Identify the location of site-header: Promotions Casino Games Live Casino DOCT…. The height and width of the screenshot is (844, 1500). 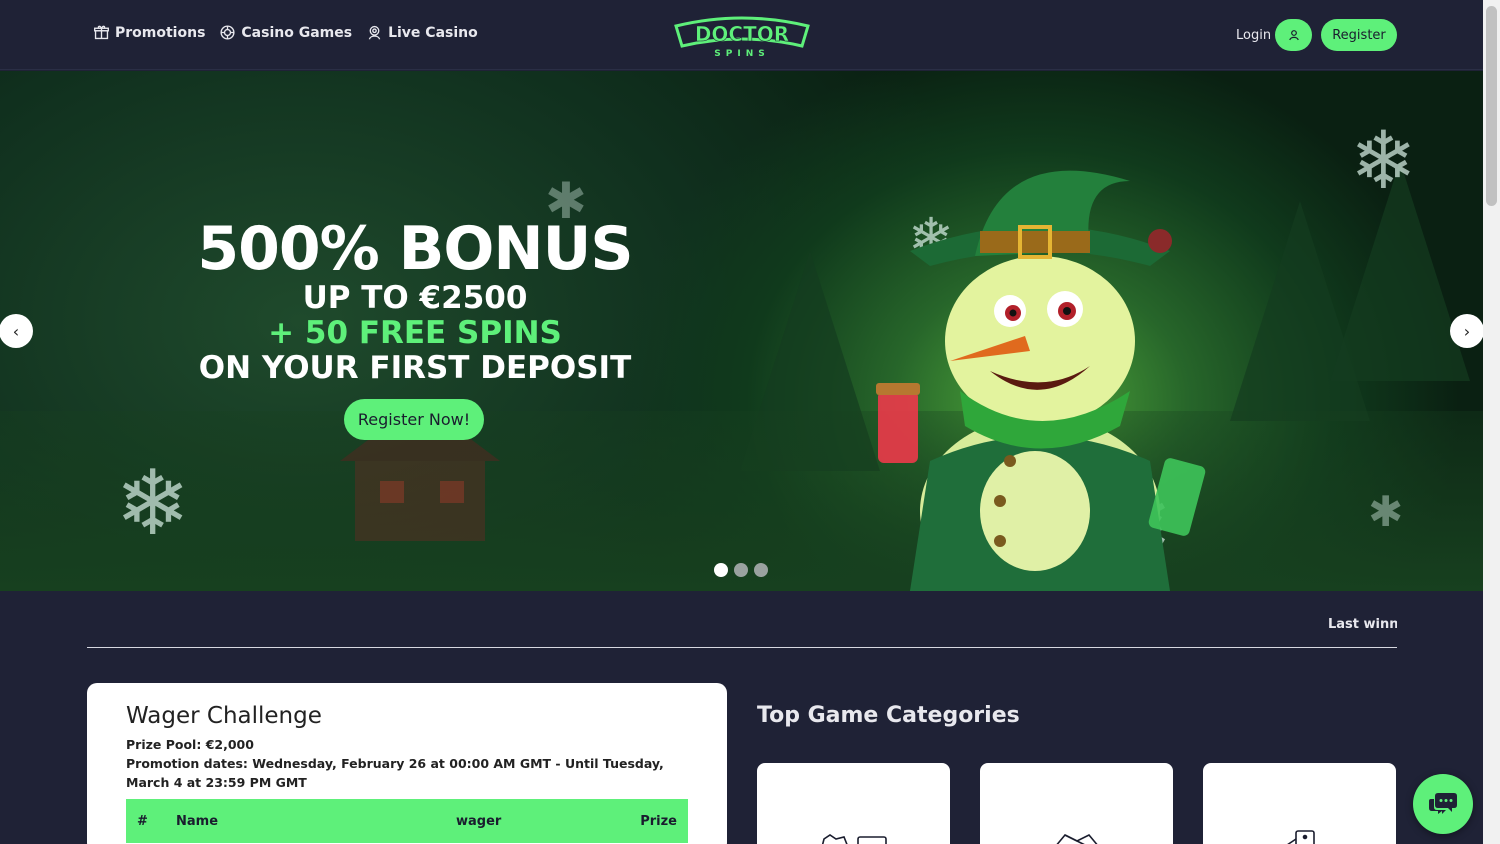
(741, 35).